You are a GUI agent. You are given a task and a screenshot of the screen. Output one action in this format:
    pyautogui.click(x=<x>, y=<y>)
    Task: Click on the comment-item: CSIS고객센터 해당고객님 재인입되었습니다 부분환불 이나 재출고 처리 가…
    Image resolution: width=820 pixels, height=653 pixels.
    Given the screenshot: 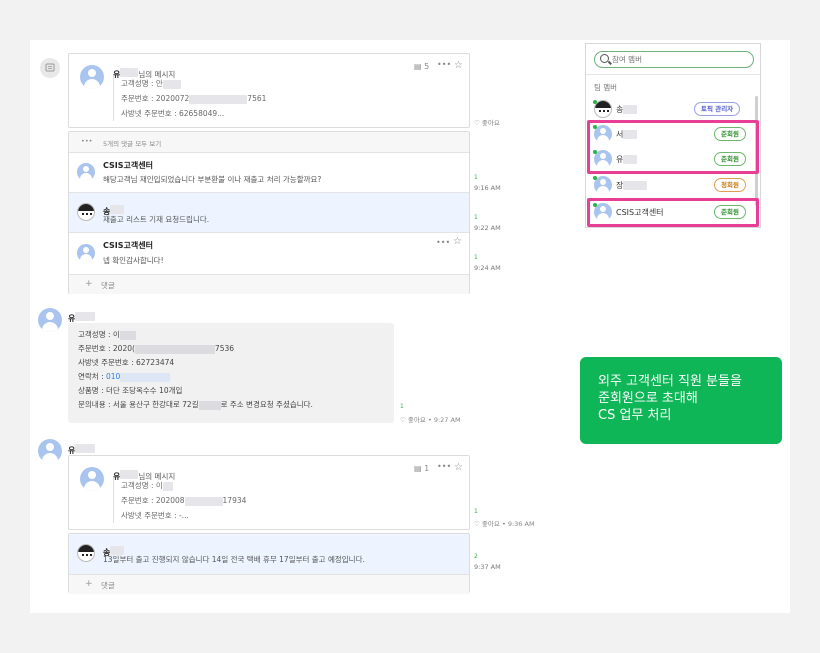 What is the action you would take?
    pyautogui.click(x=269, y=172)
    